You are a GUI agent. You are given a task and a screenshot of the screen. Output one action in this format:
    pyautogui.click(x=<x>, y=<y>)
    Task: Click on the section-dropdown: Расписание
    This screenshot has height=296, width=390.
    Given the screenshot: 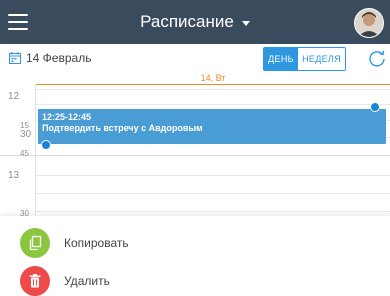 What is the action you would take?
    pyautogui.click(x=195, y=22)
    